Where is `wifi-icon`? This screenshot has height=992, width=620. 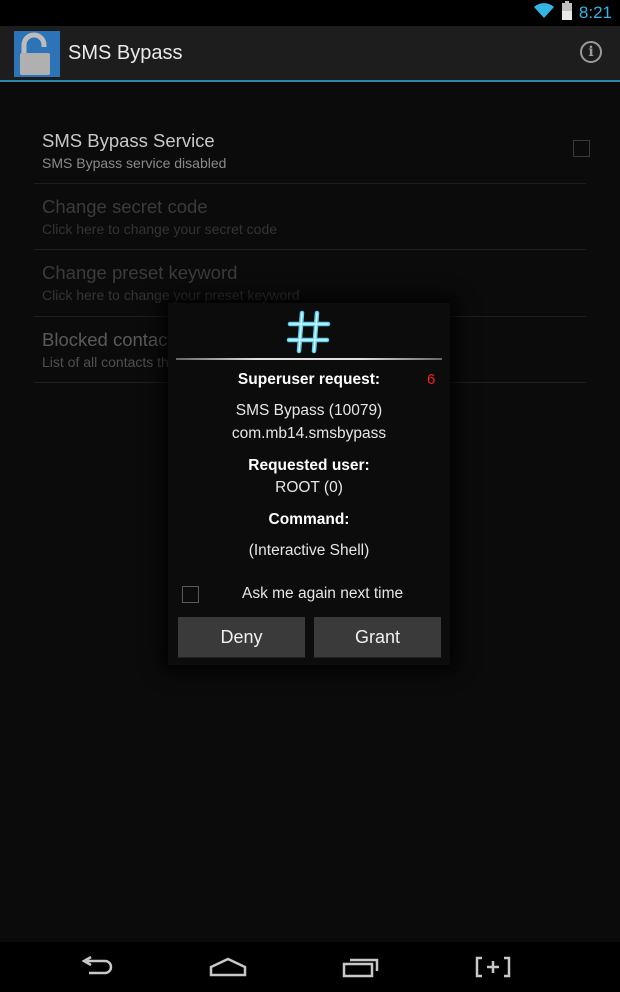 wifi-icon is located at coordinates (544, 13).